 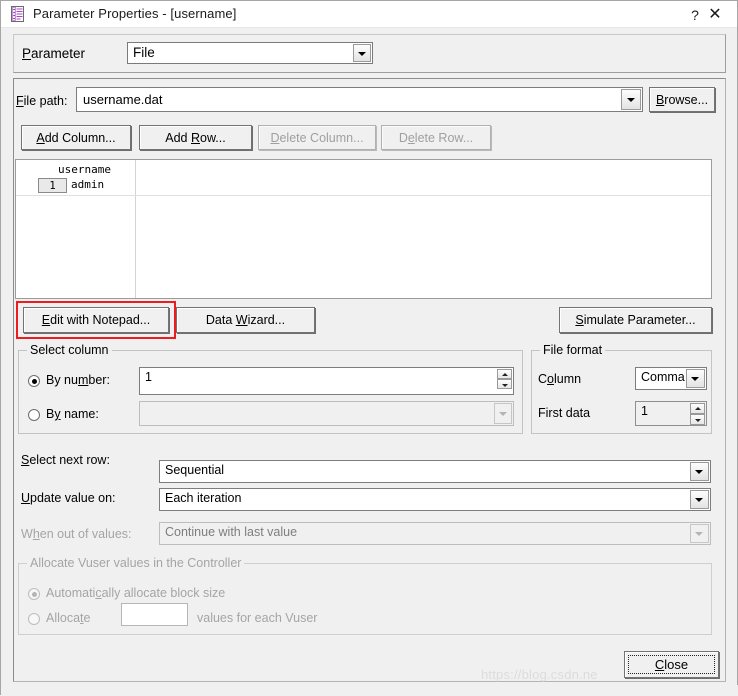 I want to click on automatic-block-size-radio, so click(x=34, y=594).